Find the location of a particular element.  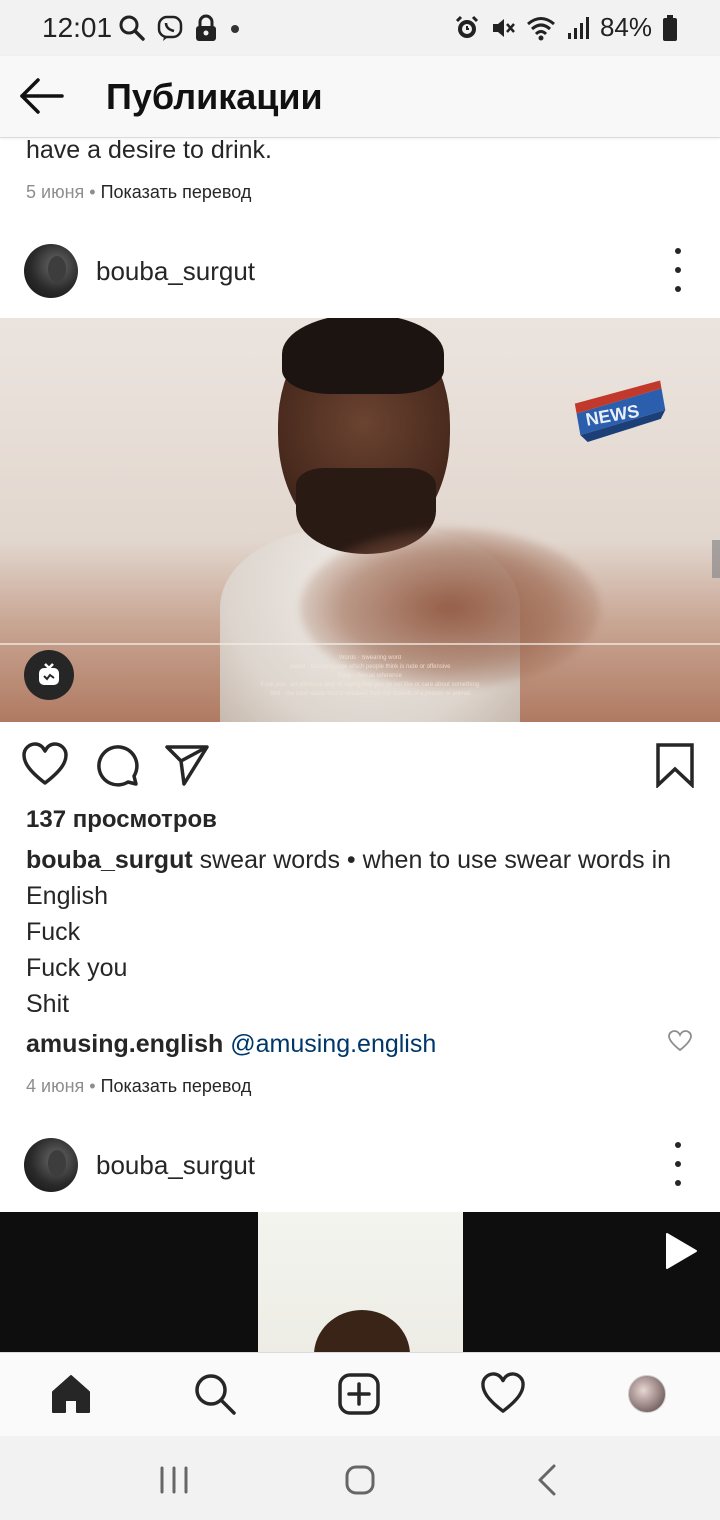

system-navigation-bar is located at coordinates (360, 1478).